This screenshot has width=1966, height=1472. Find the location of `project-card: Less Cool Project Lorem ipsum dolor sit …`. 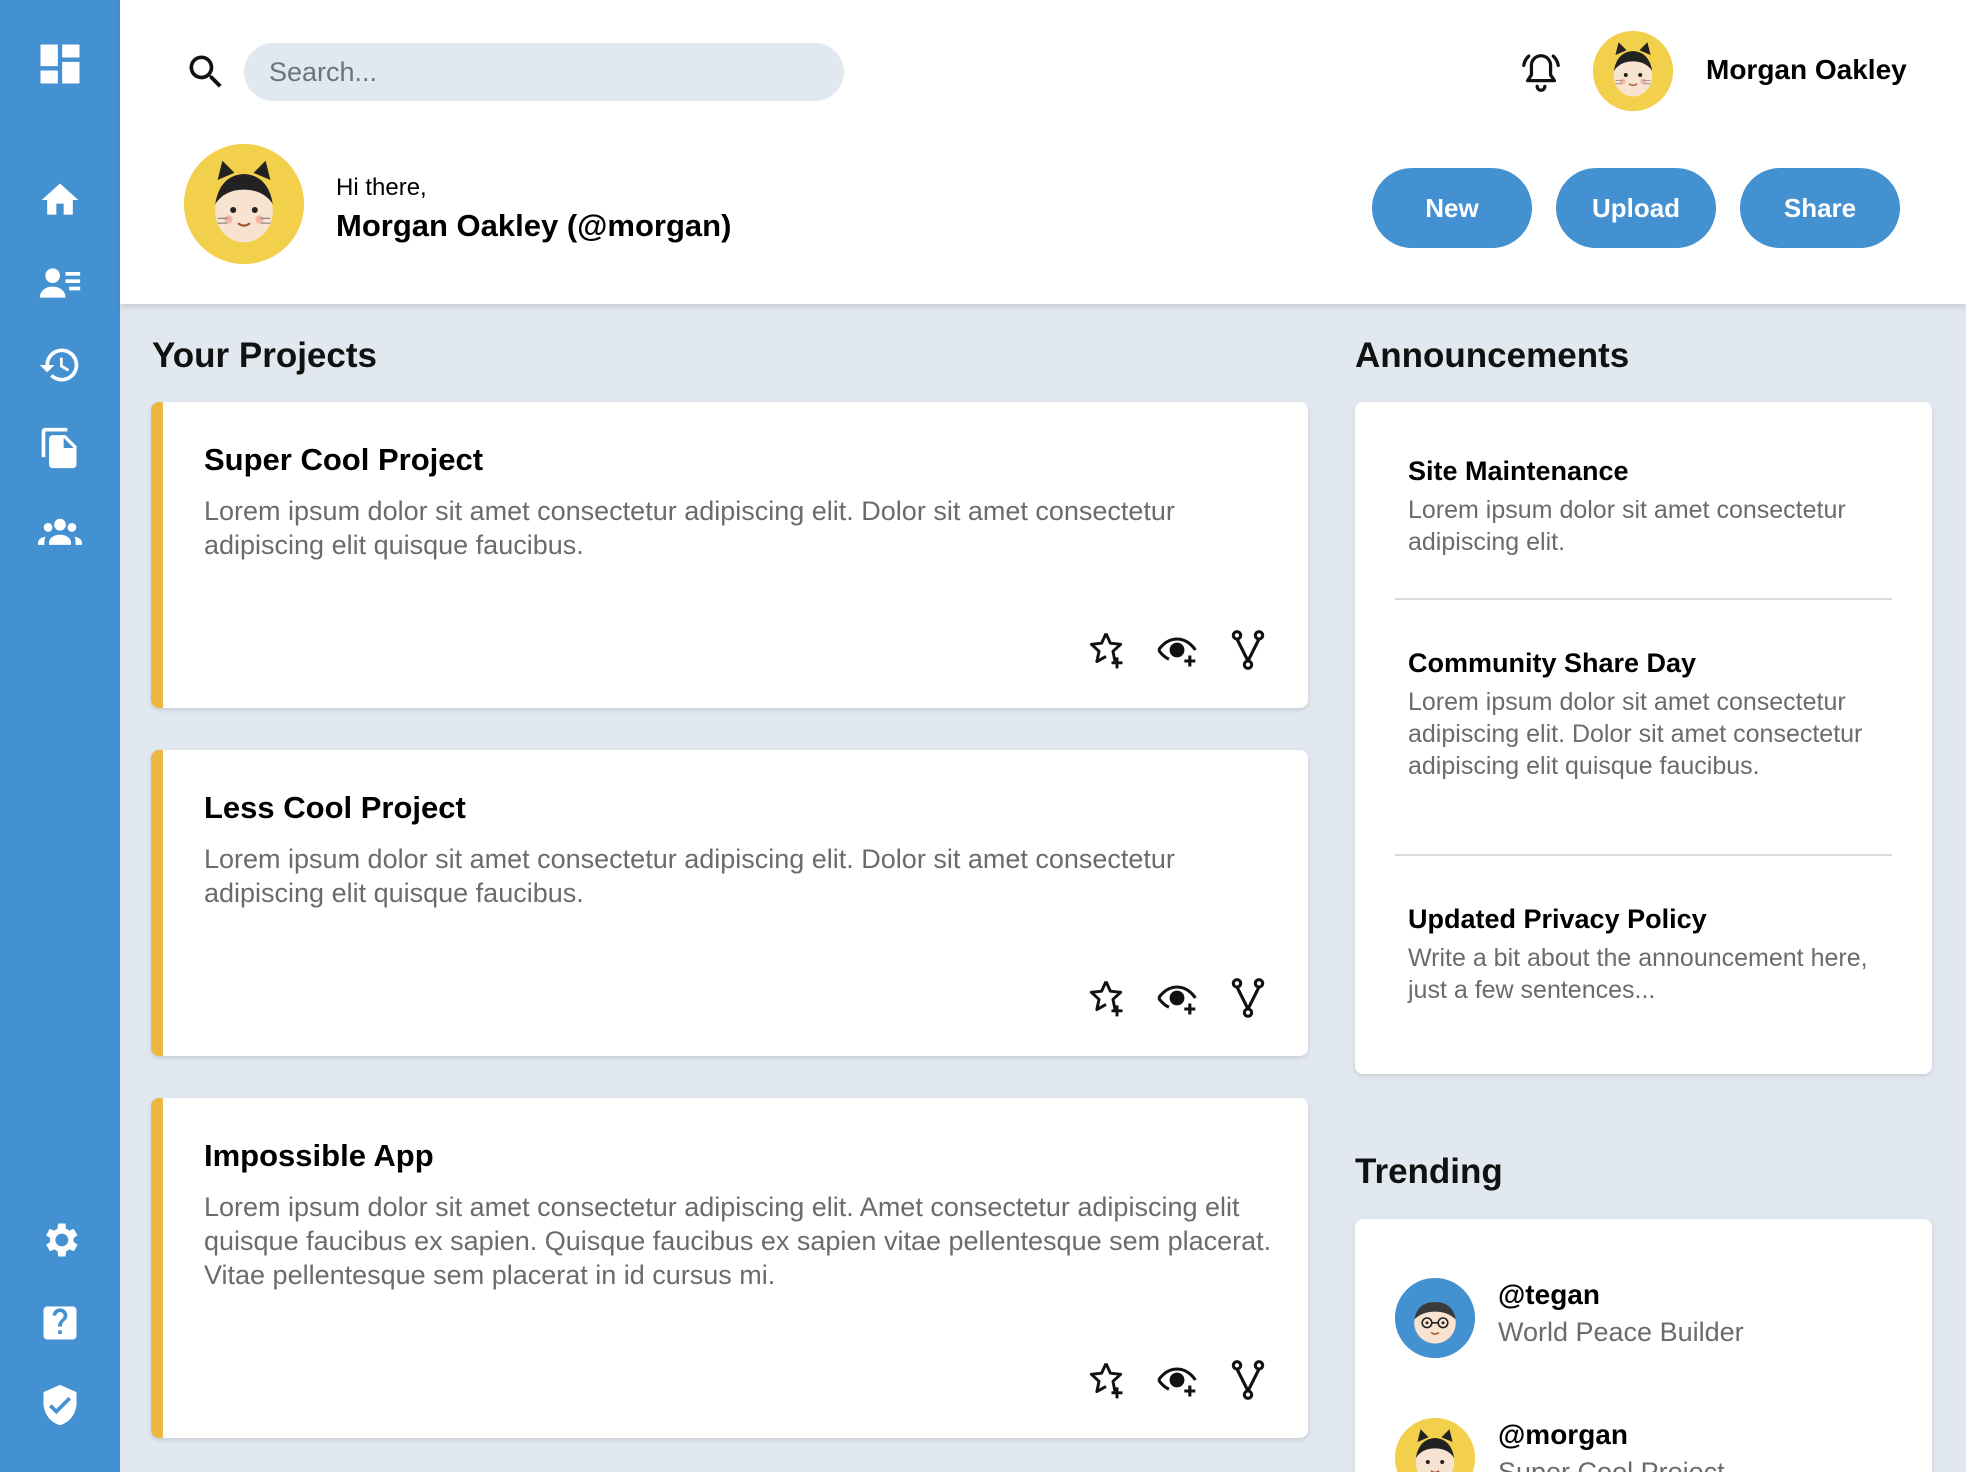

project-card: Less Cool Project Lorem ipsum dolor sit … is located at coordinates (729, 903).